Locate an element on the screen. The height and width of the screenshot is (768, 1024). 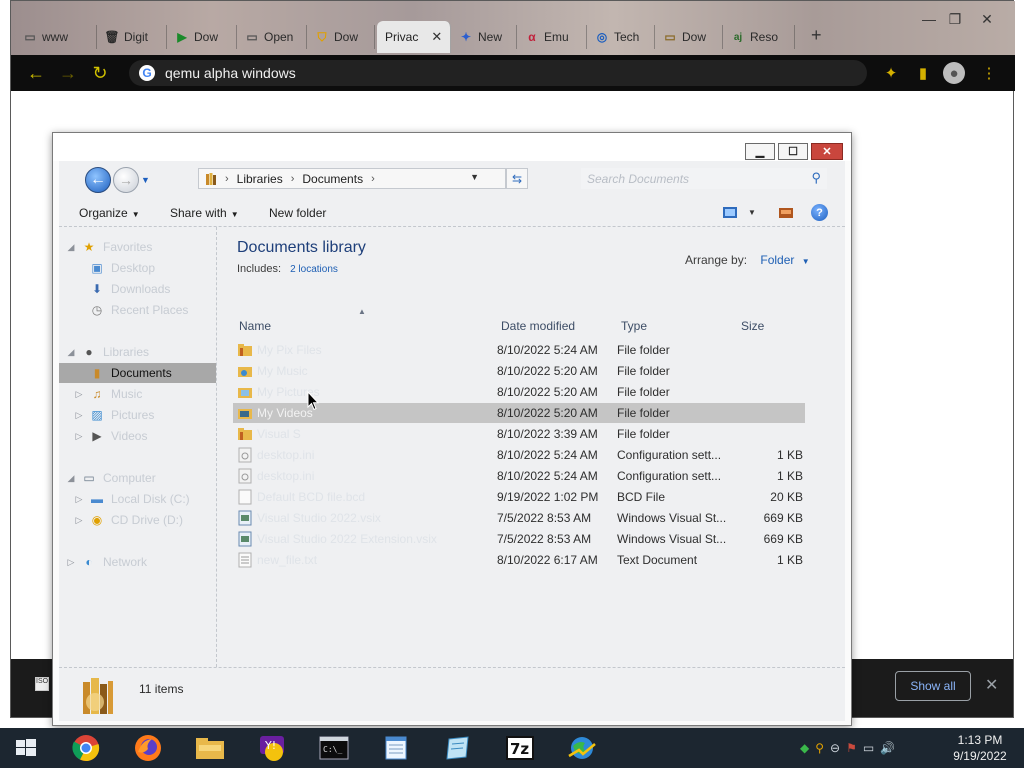
volume-icon: 🔊 is located at coordinates (887, 748).